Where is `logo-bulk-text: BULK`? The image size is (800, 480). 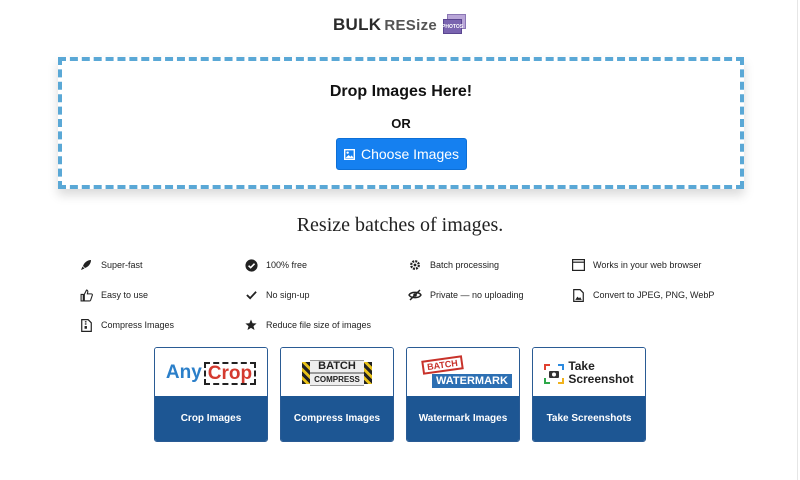 logo-bulk-text: BULK is located at coordinates (357, 24).